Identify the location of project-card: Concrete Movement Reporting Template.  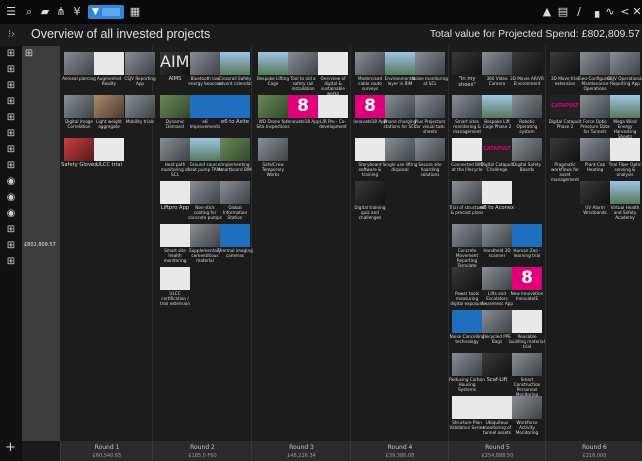
(467, 246).